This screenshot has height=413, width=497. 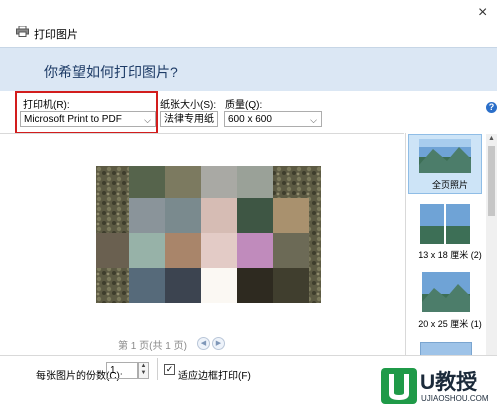 I want to click on stepper-up-icon: ▲, so click(x=143, y=366).